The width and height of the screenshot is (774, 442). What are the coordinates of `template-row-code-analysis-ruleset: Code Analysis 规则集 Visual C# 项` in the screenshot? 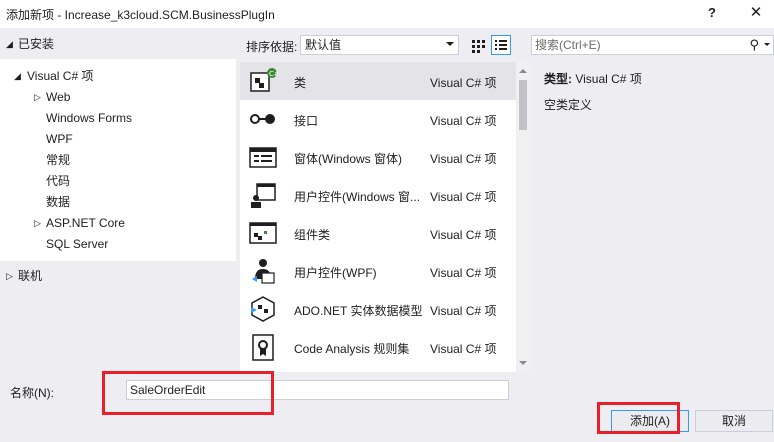 It's located at (378, 347).